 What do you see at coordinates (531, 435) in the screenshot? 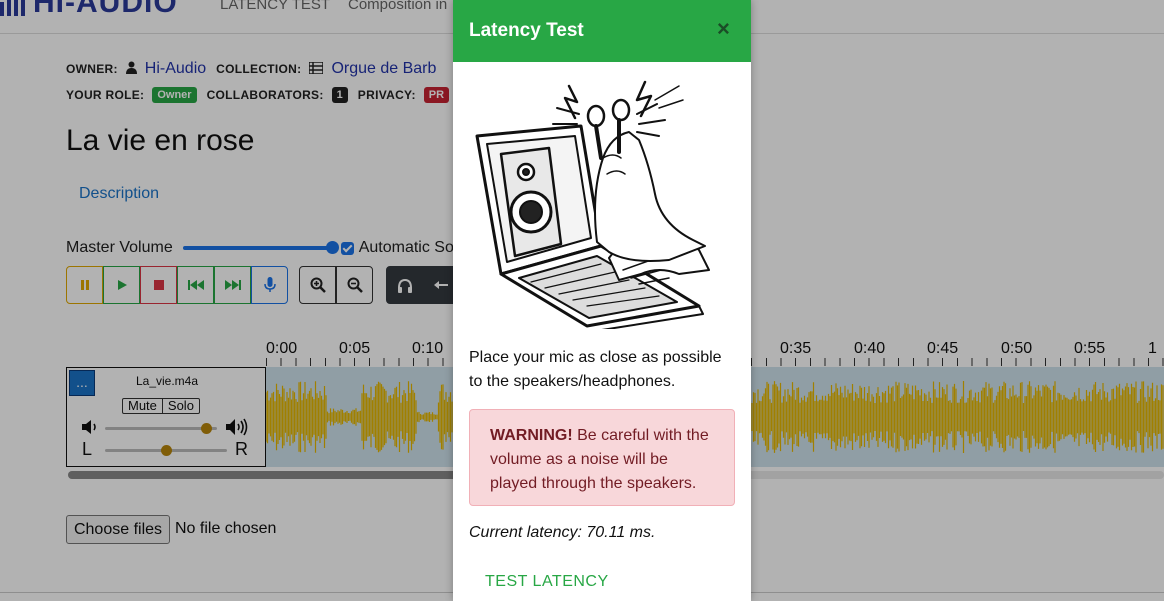
I see `warning-strong: WARNING!` at bounding box center [531, 435].